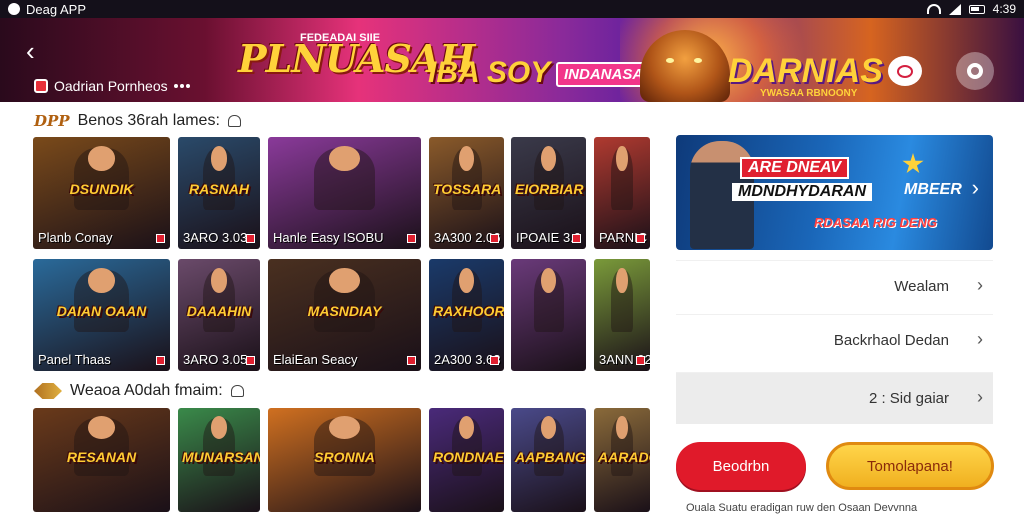  What do you see at coordinates (741, 466) in the screenshot?
I see `primary-button: Beodrbn` at bounding box center [741, 466].